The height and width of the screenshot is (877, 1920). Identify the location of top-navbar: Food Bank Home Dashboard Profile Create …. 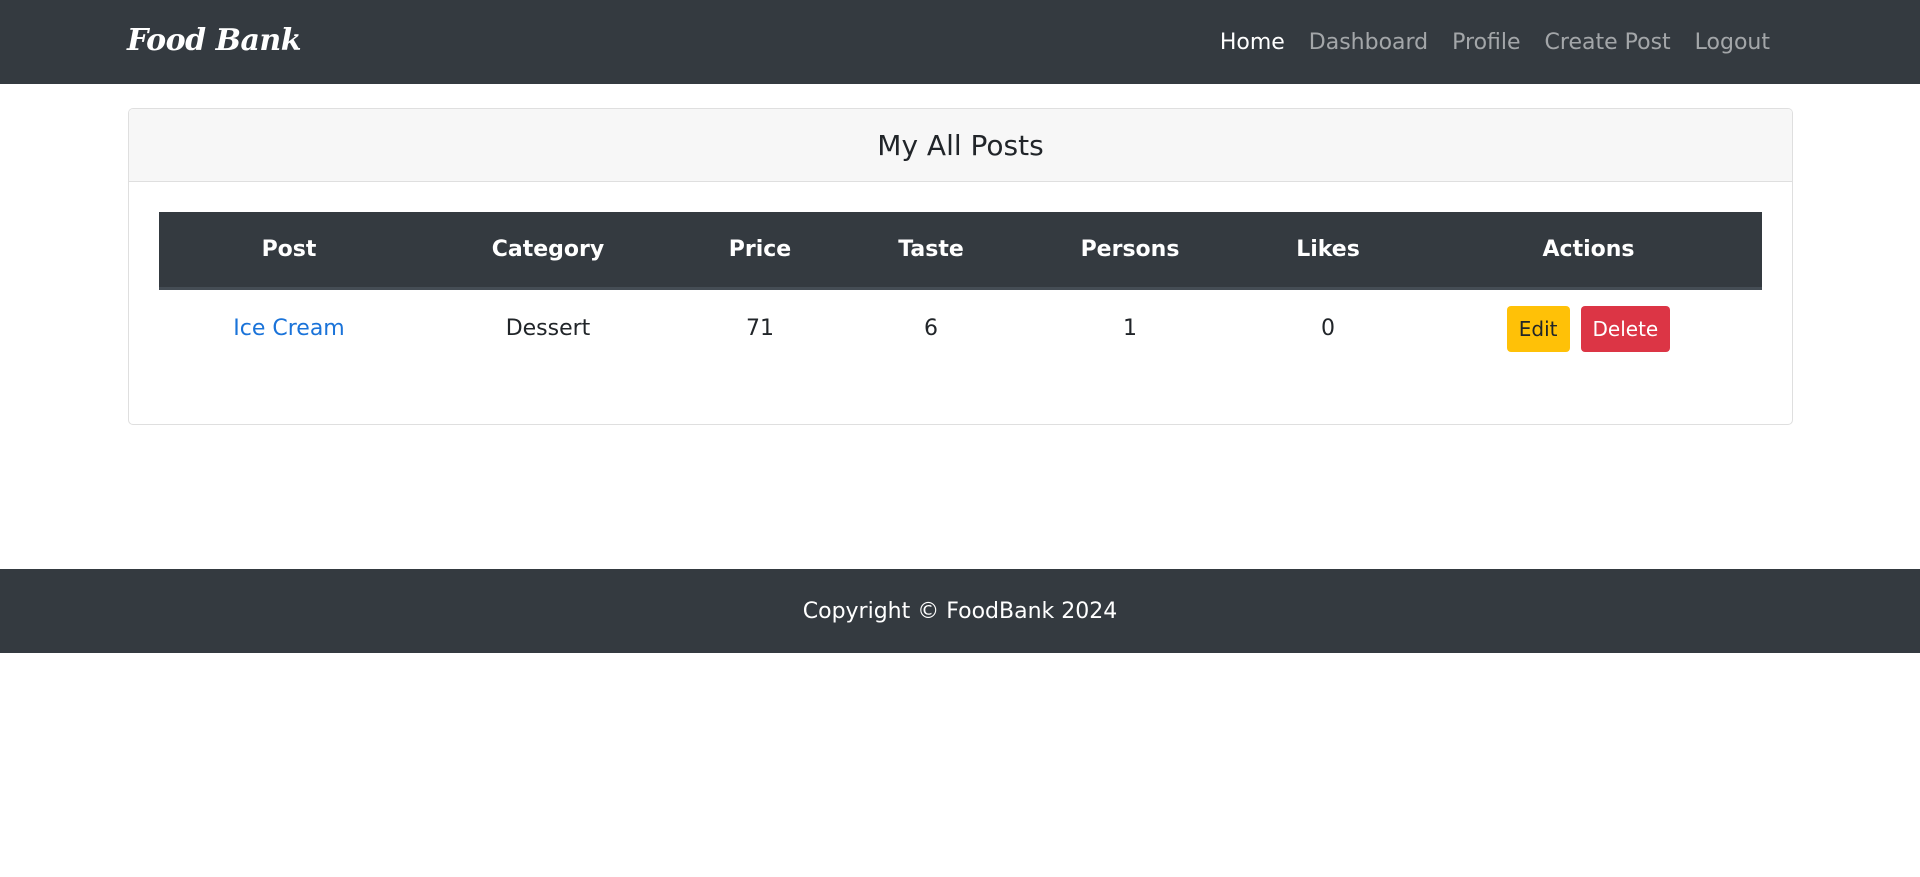
(960, 42).